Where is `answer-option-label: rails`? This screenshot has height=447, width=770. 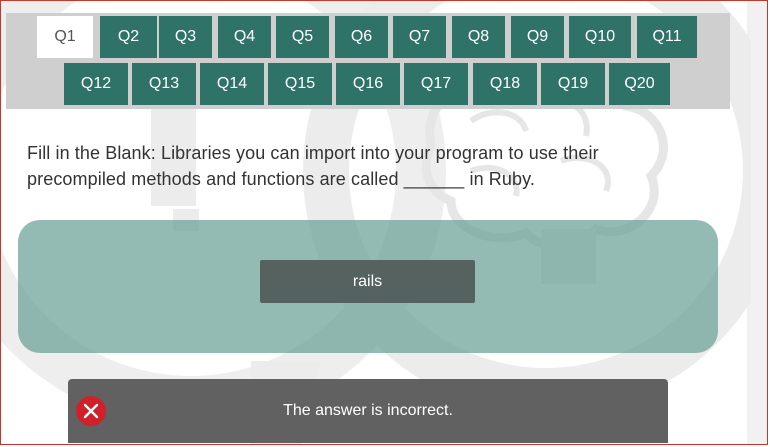
answer-option-label: rails is located at coordinates (367, 281).